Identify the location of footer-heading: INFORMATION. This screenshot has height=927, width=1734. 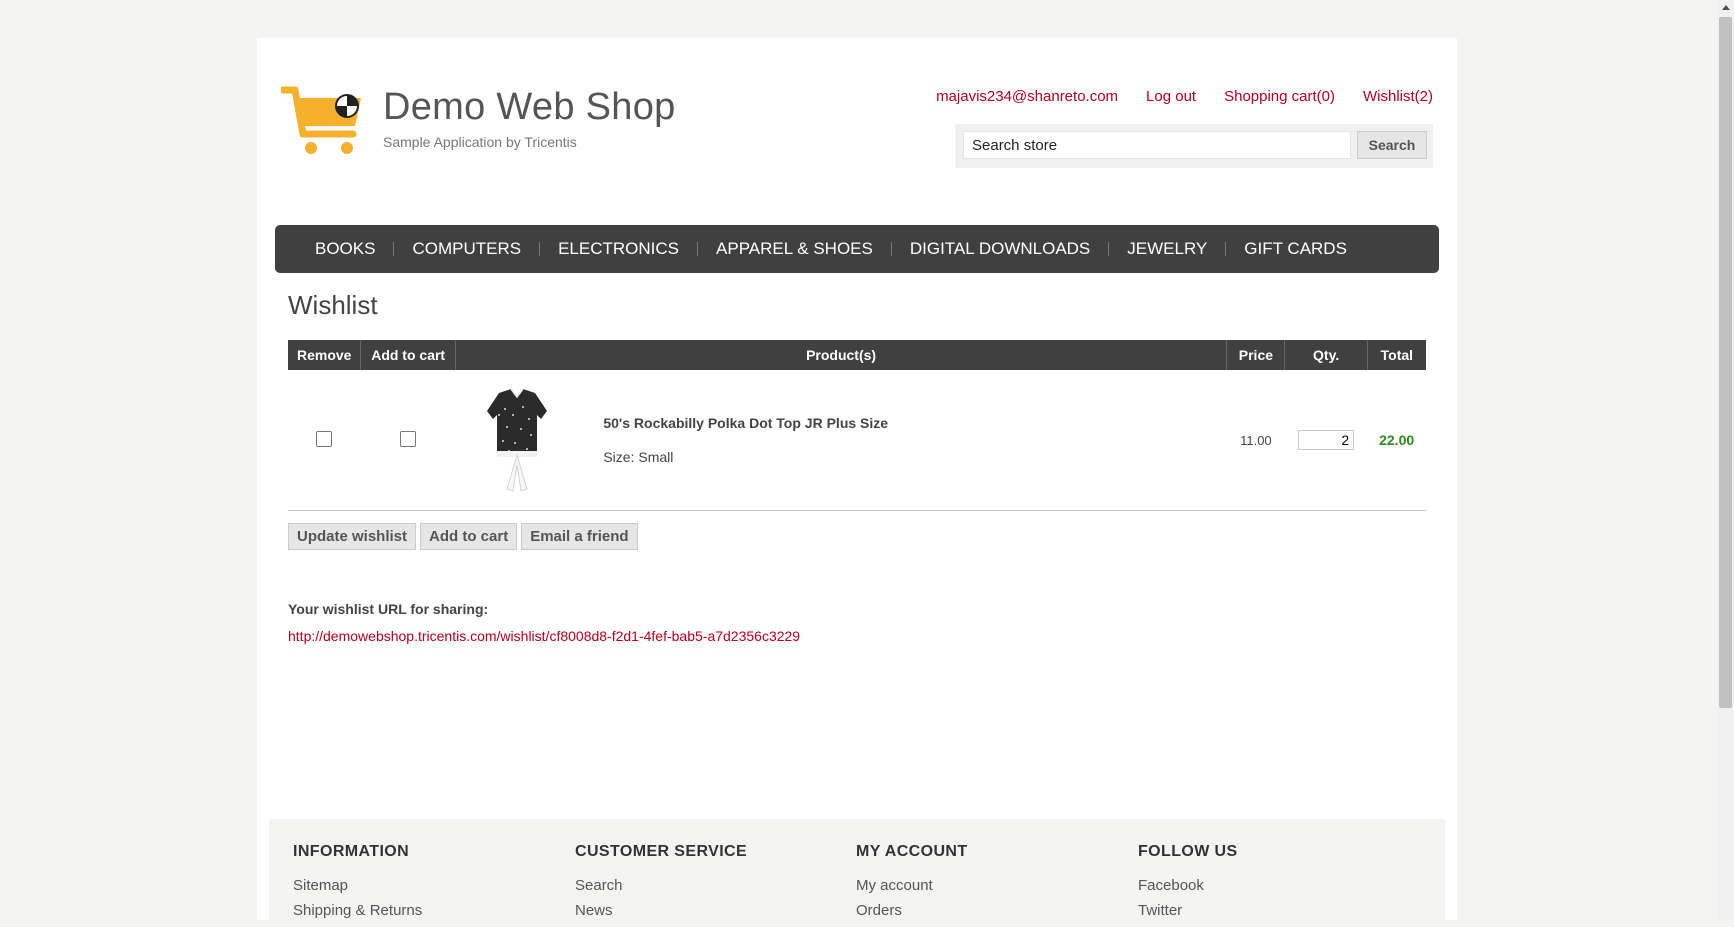
(351, 851).